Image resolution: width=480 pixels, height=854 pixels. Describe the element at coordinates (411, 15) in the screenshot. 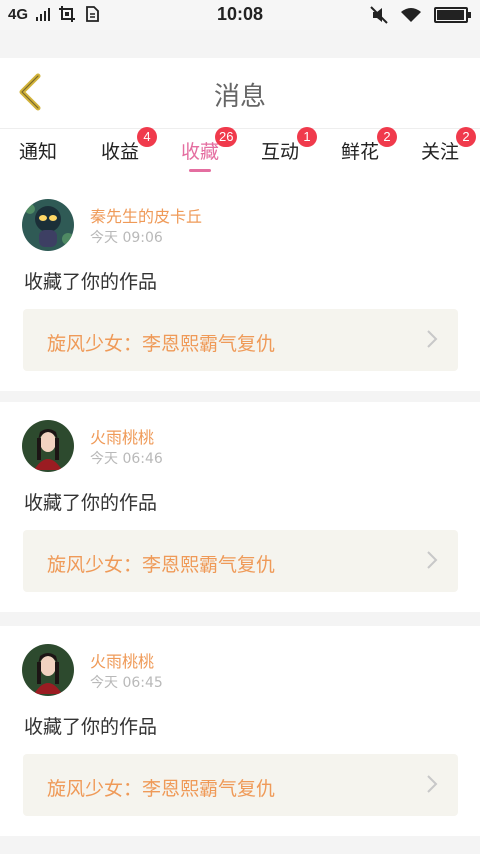

I see `wifi-icon` at that location.